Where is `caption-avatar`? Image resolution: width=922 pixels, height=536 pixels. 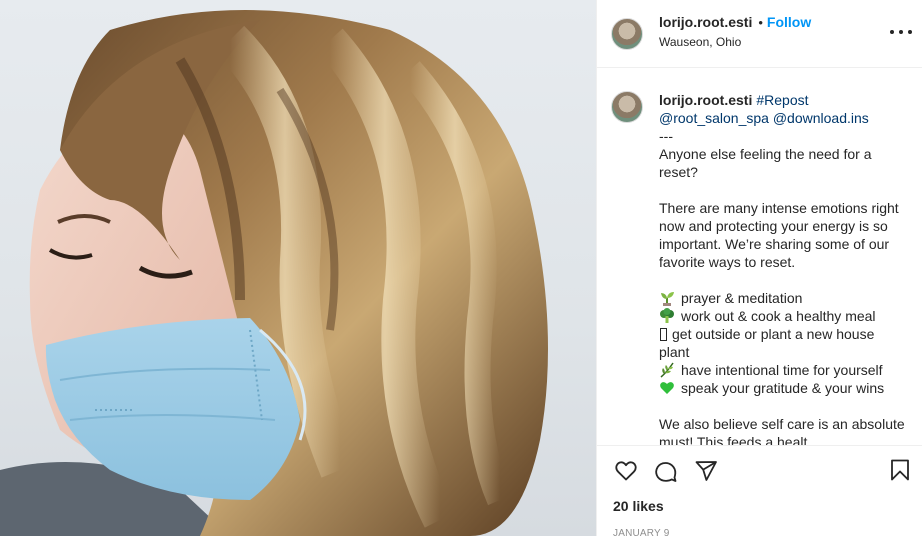 caption-avatar is located at coordinates (627, 107).